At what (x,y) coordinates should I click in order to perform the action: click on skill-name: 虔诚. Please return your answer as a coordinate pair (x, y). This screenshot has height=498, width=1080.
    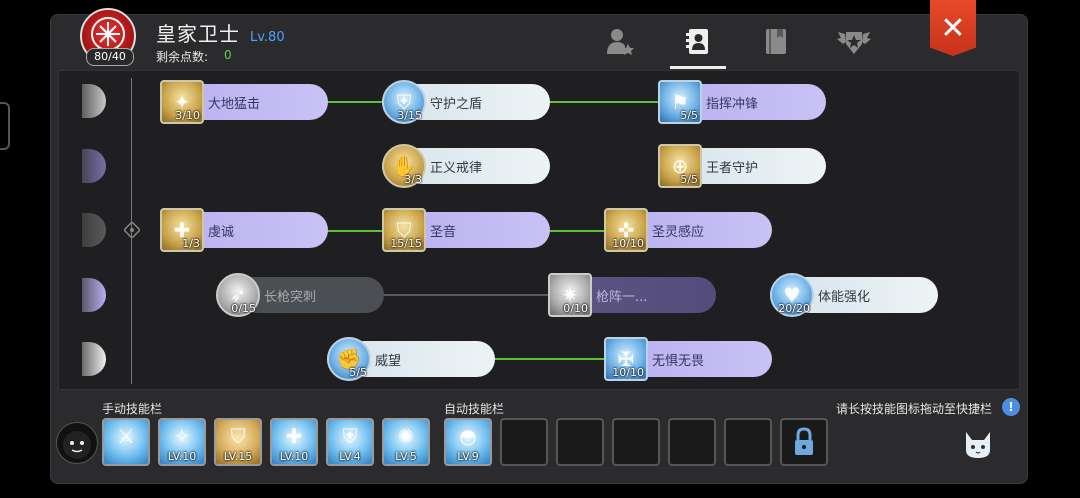
    Looking at the image, I should click on (221, 232).